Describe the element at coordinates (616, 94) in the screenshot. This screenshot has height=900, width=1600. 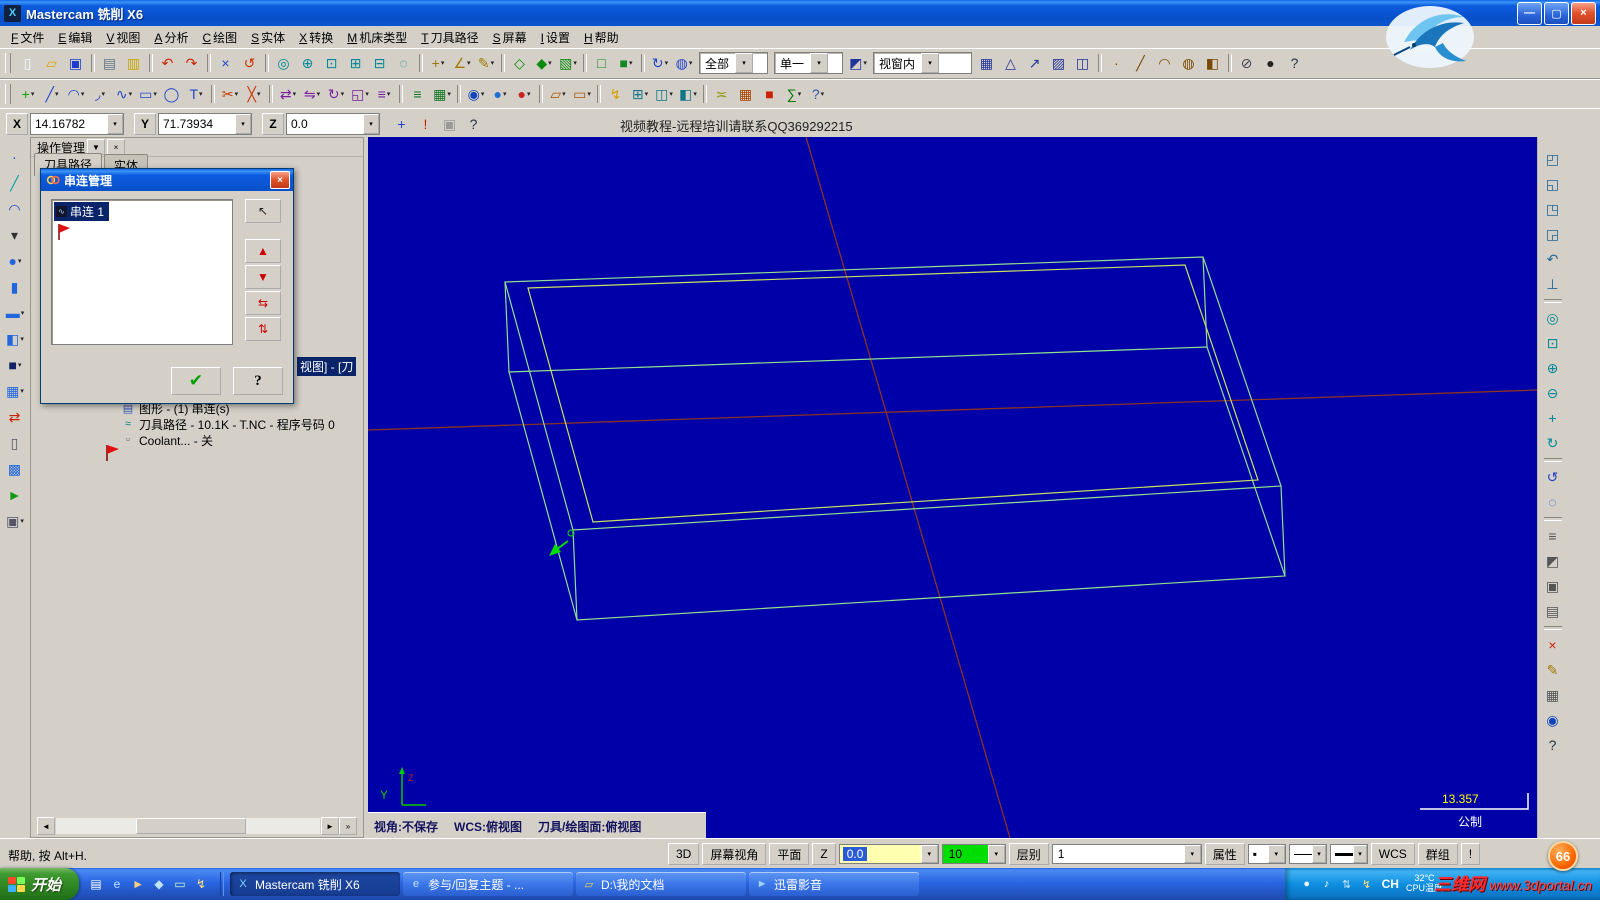
I see `analyze-dynamic-button: ↯` at that location.